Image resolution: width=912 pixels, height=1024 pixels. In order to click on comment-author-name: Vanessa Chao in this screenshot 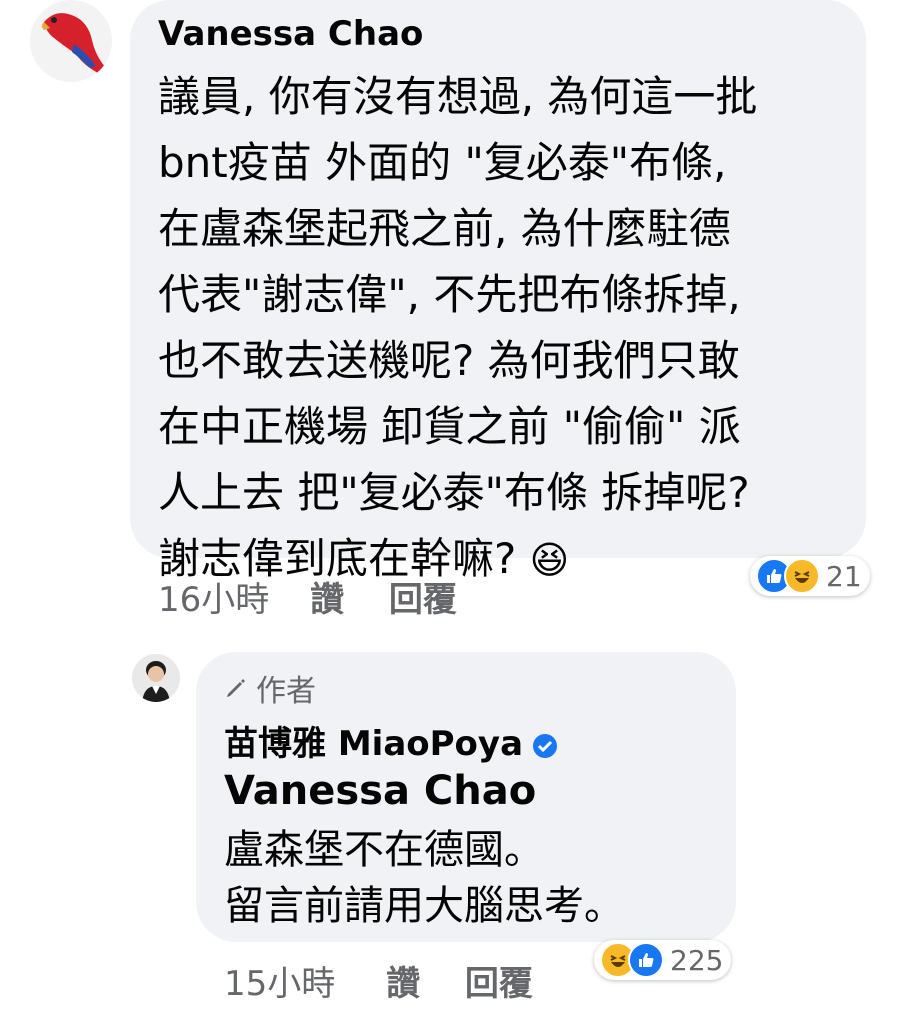, I will do `click(290, 34)`.